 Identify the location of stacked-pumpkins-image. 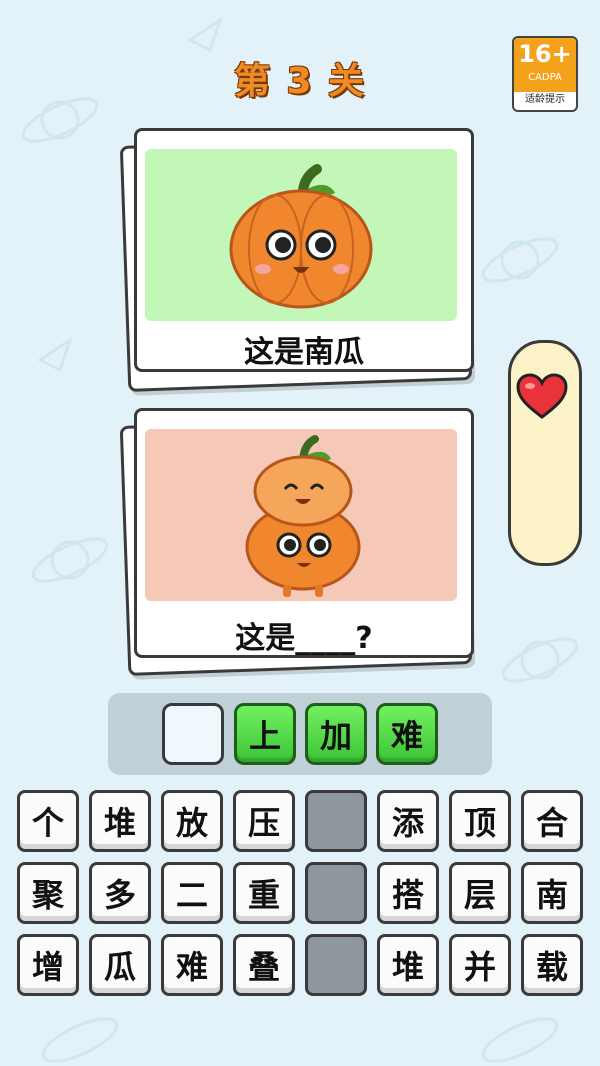
(303, 516).